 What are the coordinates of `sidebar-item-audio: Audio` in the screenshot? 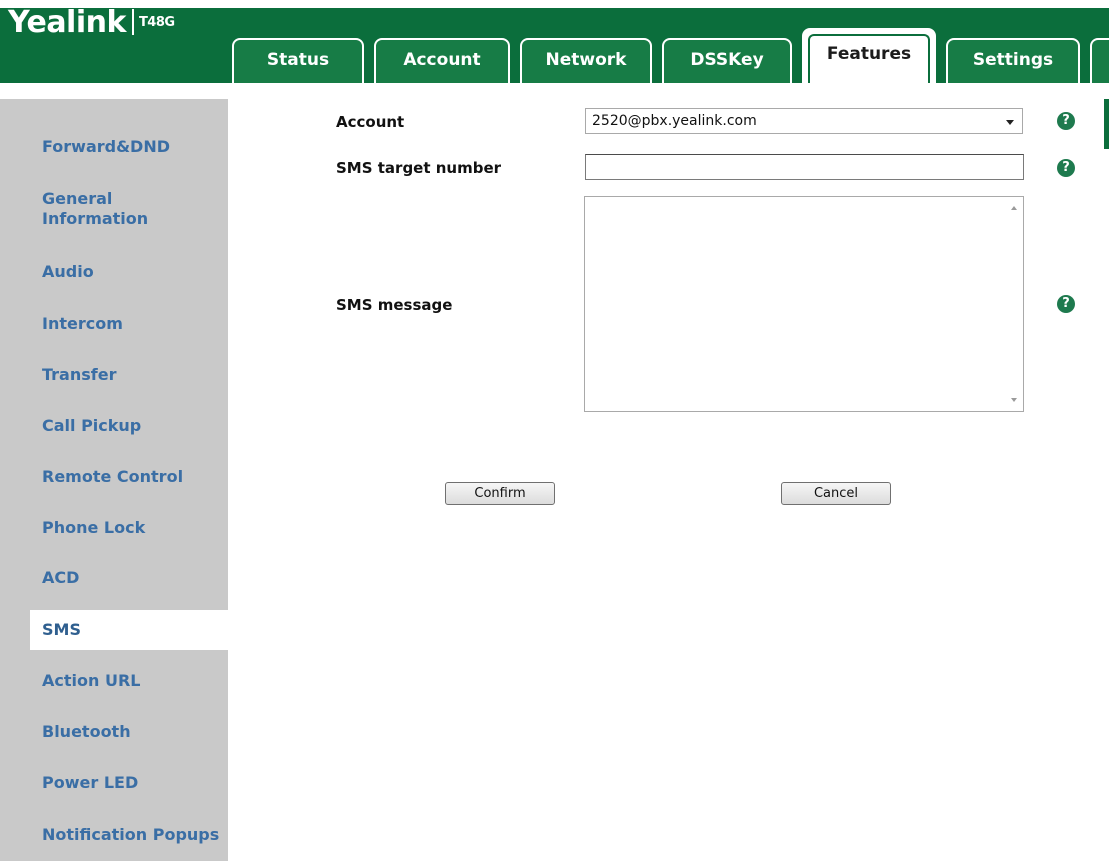 It's located at (68, 272).